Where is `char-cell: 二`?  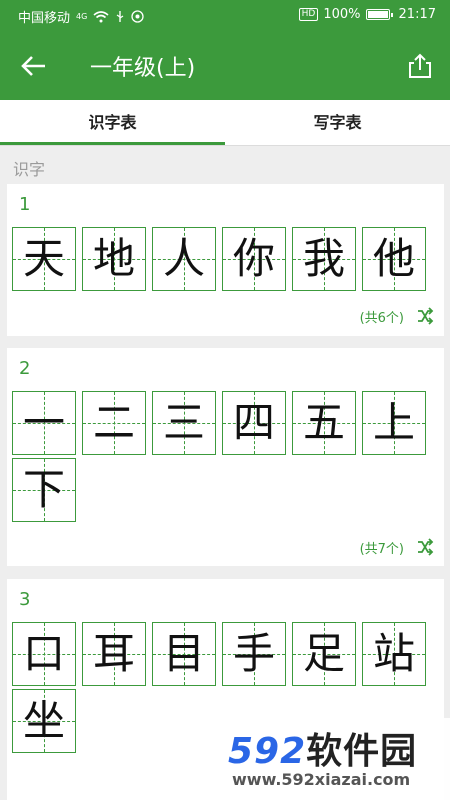
char-cell: 二 is located at coordinates (114, 423).